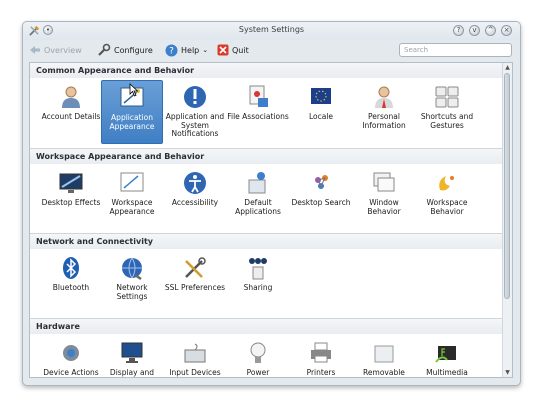 This screenshot has height=408, width=540. Describe the element at coordinates (71, 97) in the screenshot. I see `user-icon` at that location.